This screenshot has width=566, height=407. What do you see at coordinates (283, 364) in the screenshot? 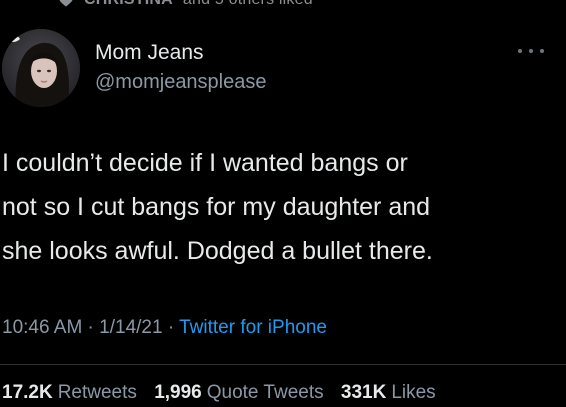
I see `divider` at bounding box center [283, 364].